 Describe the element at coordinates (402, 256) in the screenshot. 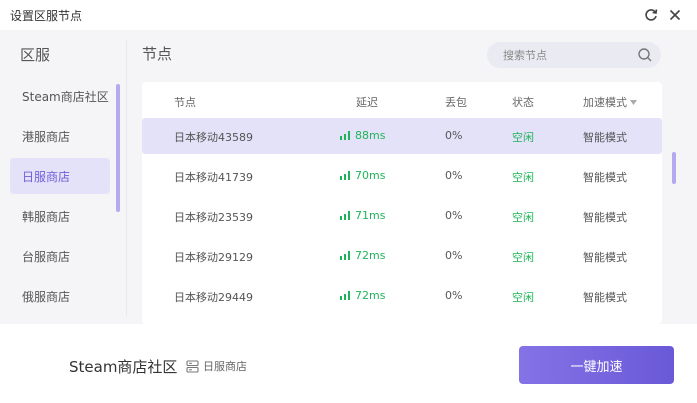

I see `table-row: 日本移动29129 72ms 0% 空闲 智能模式` at that location.